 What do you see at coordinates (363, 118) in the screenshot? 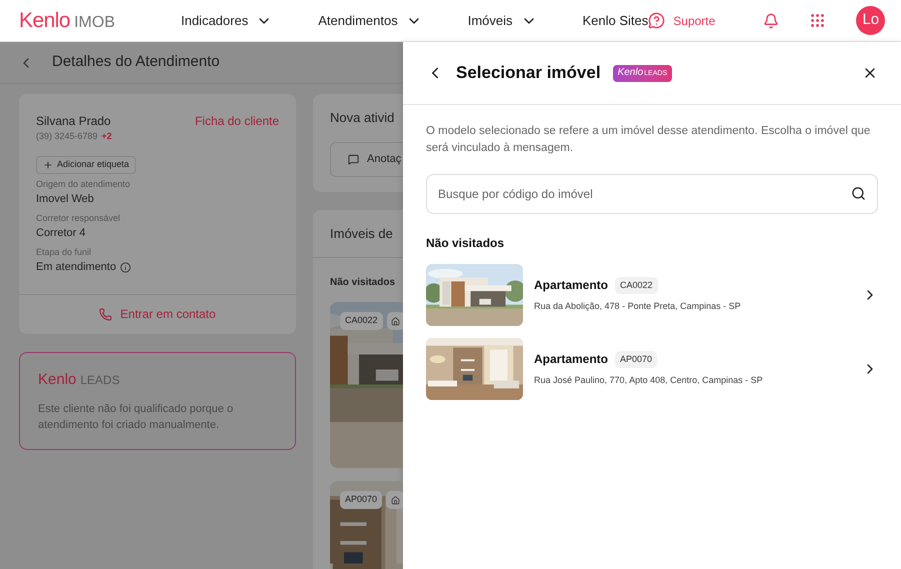
I see `card-title: Nova ativid` at bounding box center [363, 118].